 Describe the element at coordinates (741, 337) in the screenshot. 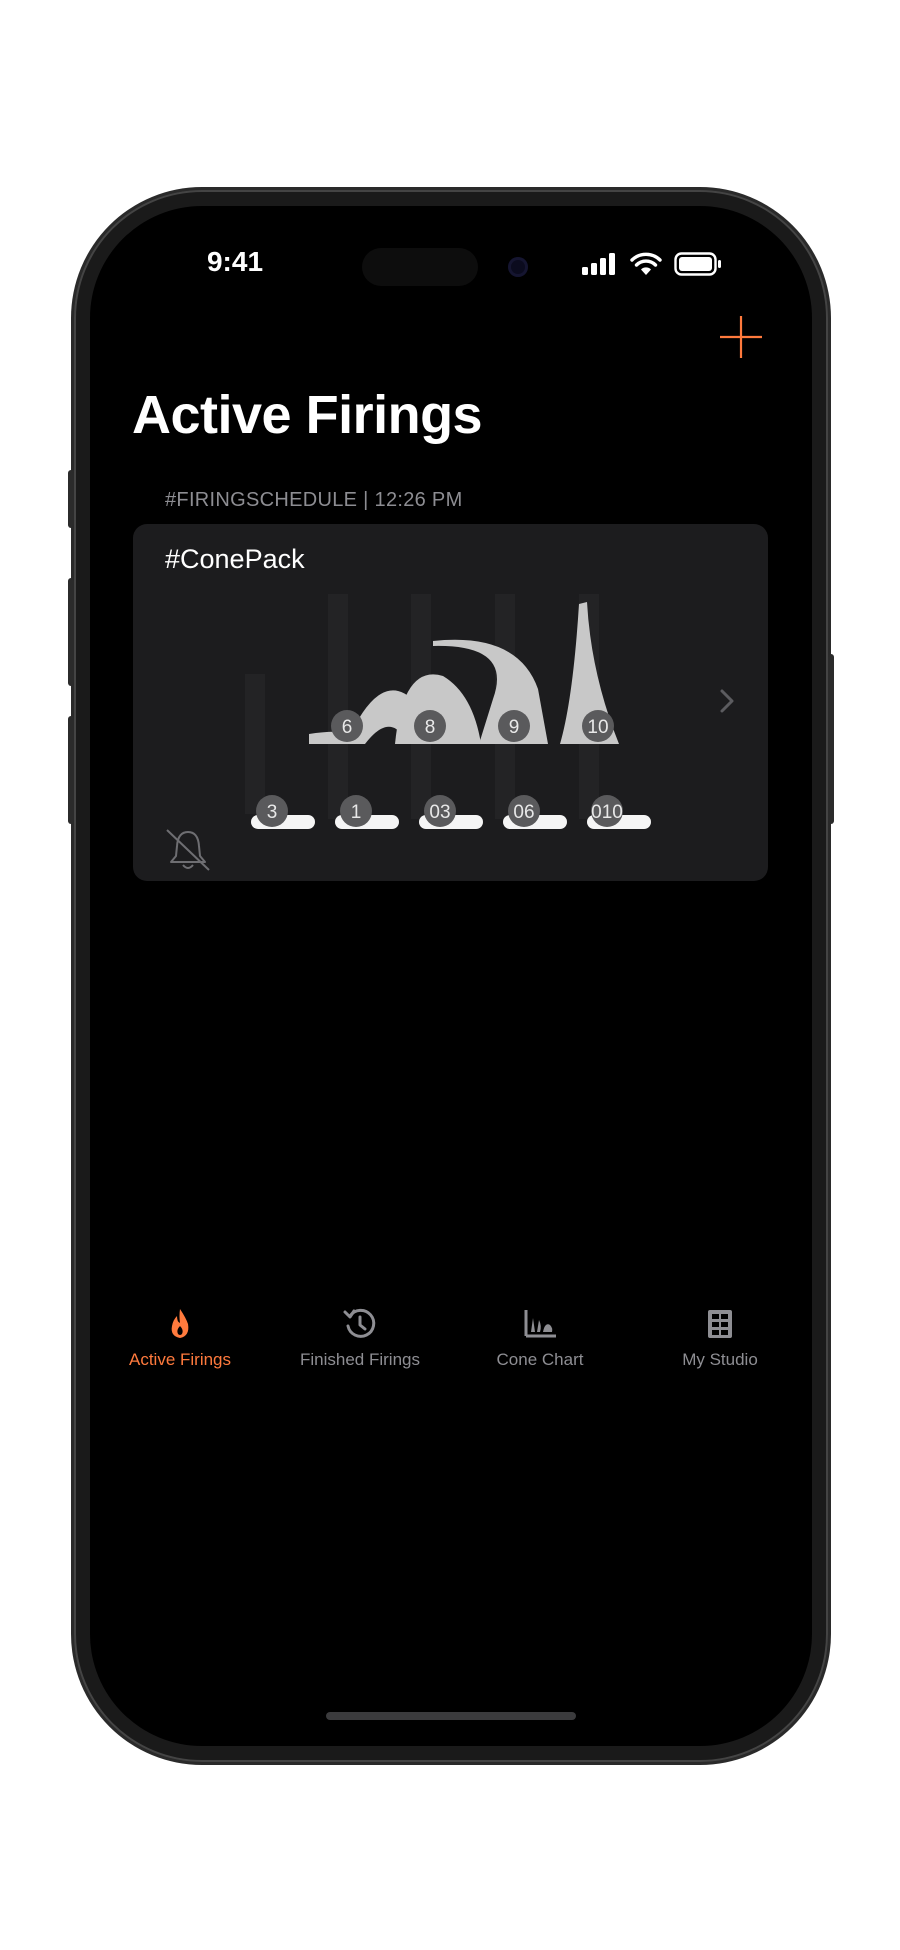

I see `add-button` at that location.